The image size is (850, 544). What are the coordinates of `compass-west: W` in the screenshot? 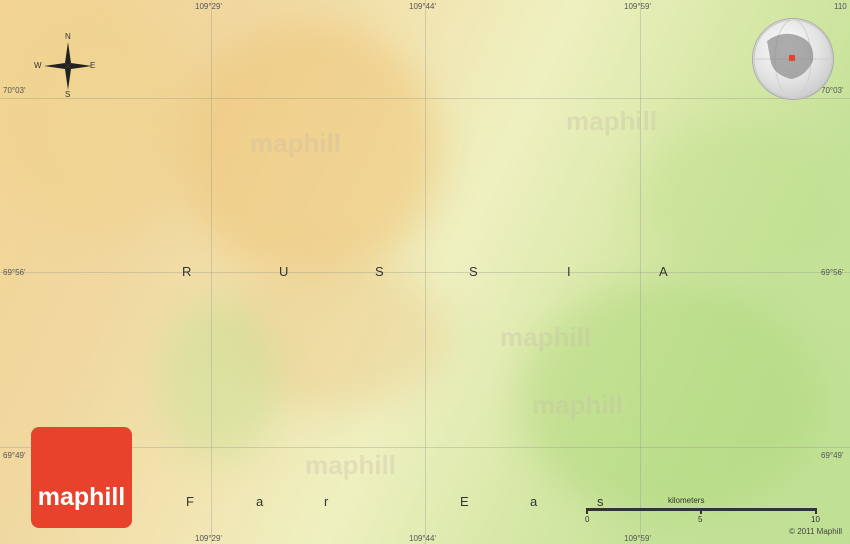 It's located at (38, 65).